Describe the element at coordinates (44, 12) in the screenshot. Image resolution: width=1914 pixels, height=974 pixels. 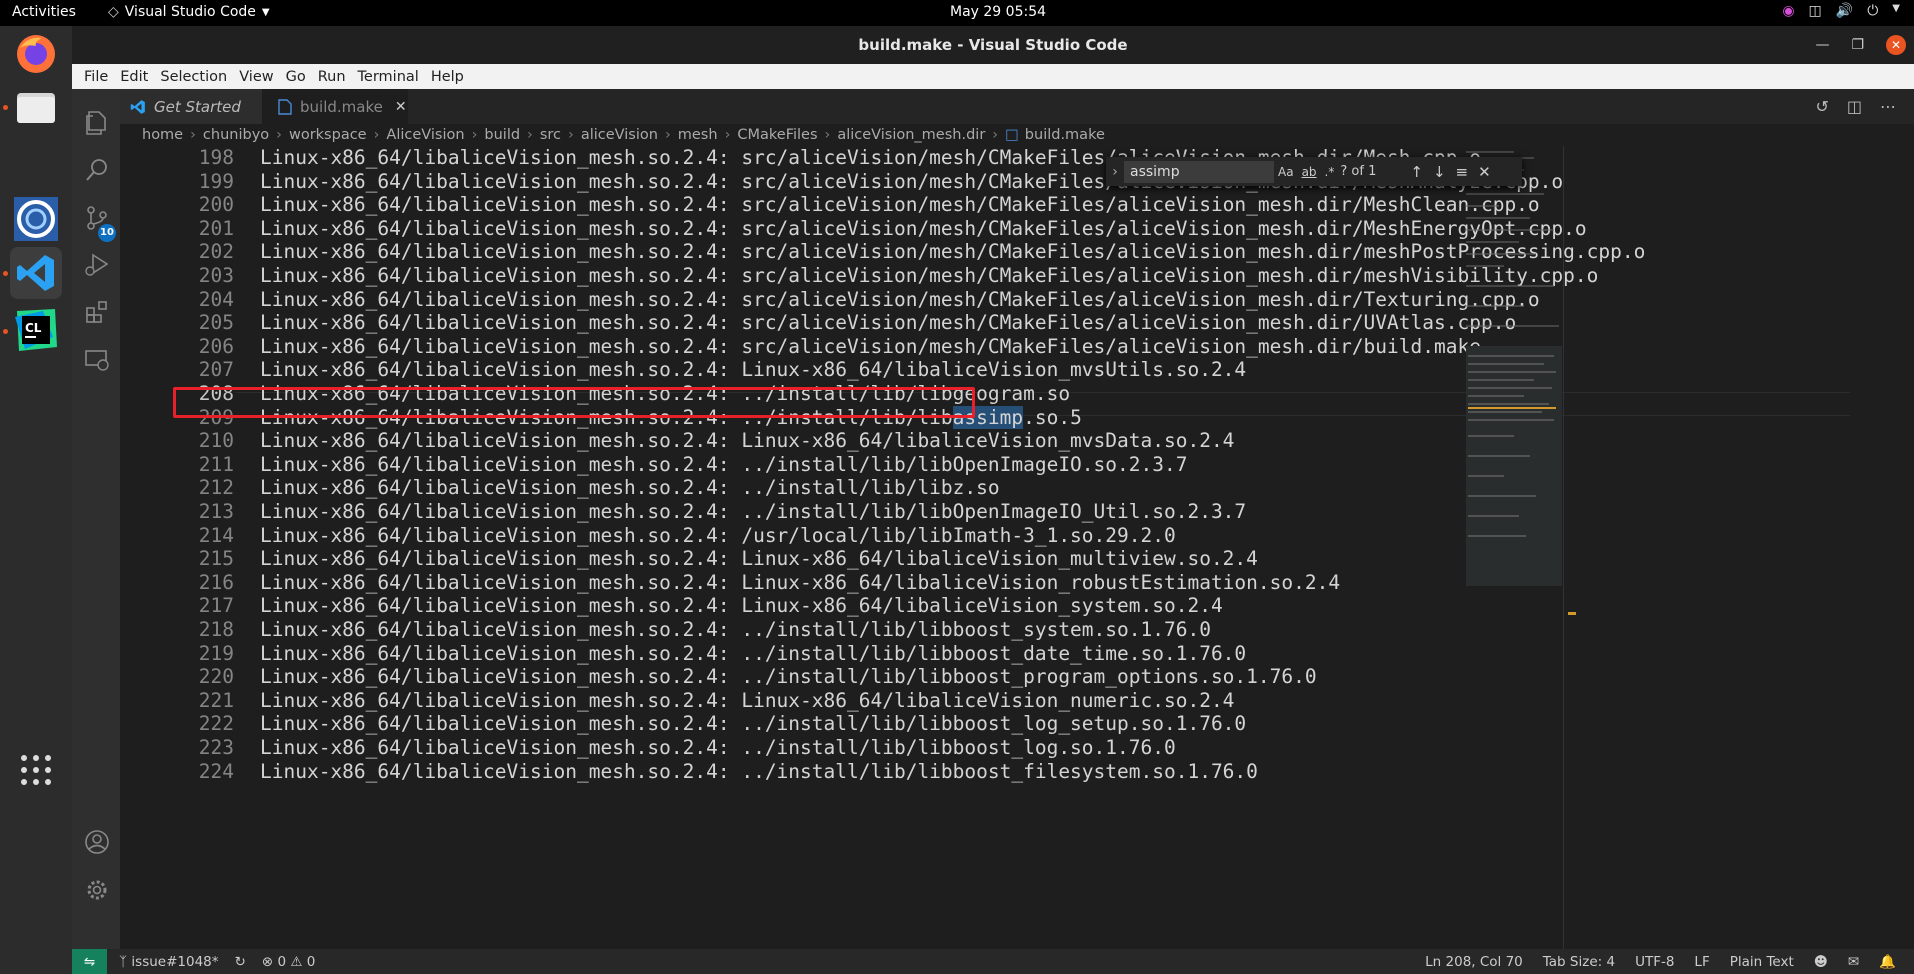
I see `activities-button: Activities` at that location.